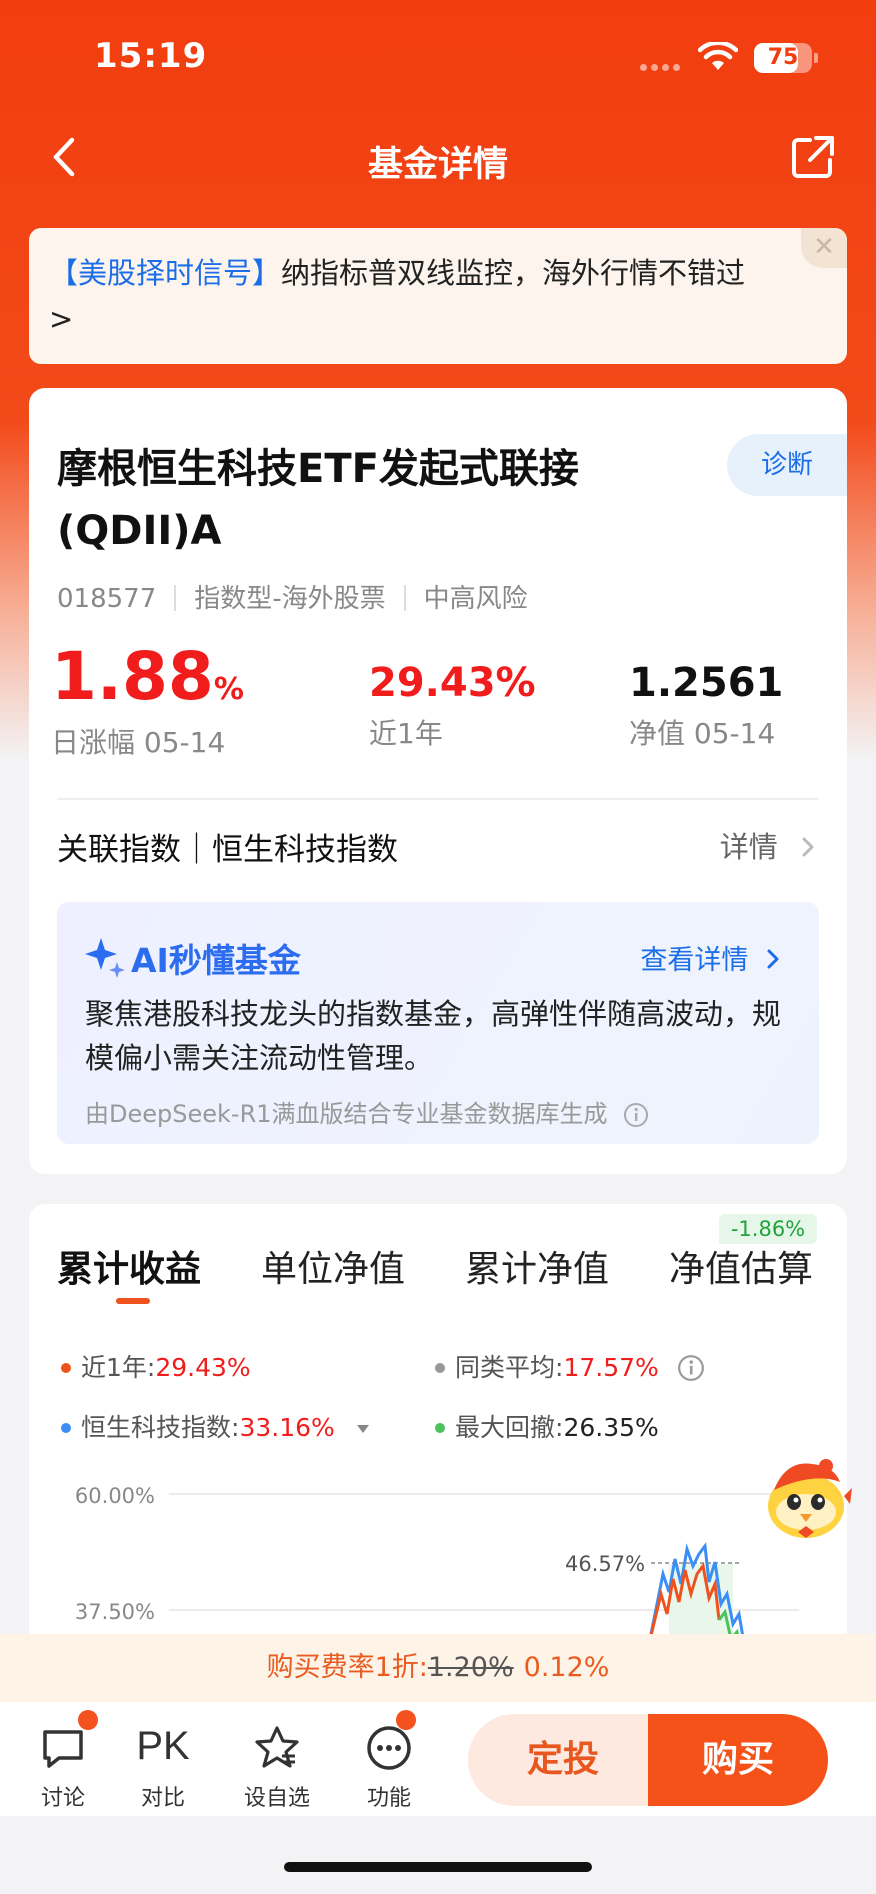  I want to click on promo-banner: 【美股择时信号】纳指标普双线监控，海外行情不错过 > ✕, so click(438, 296).